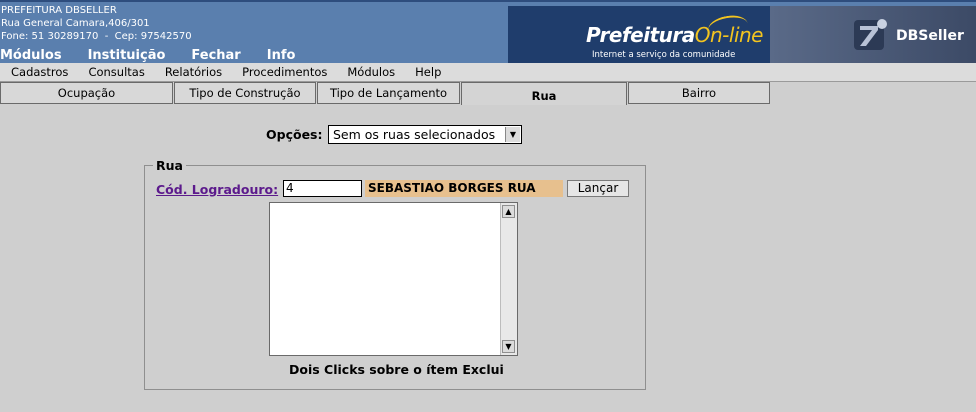  What do you see at coordinates (322, 188) in the screenshot?
I see `cod-logradouro-input: 4` at bounding box center [322, 188].